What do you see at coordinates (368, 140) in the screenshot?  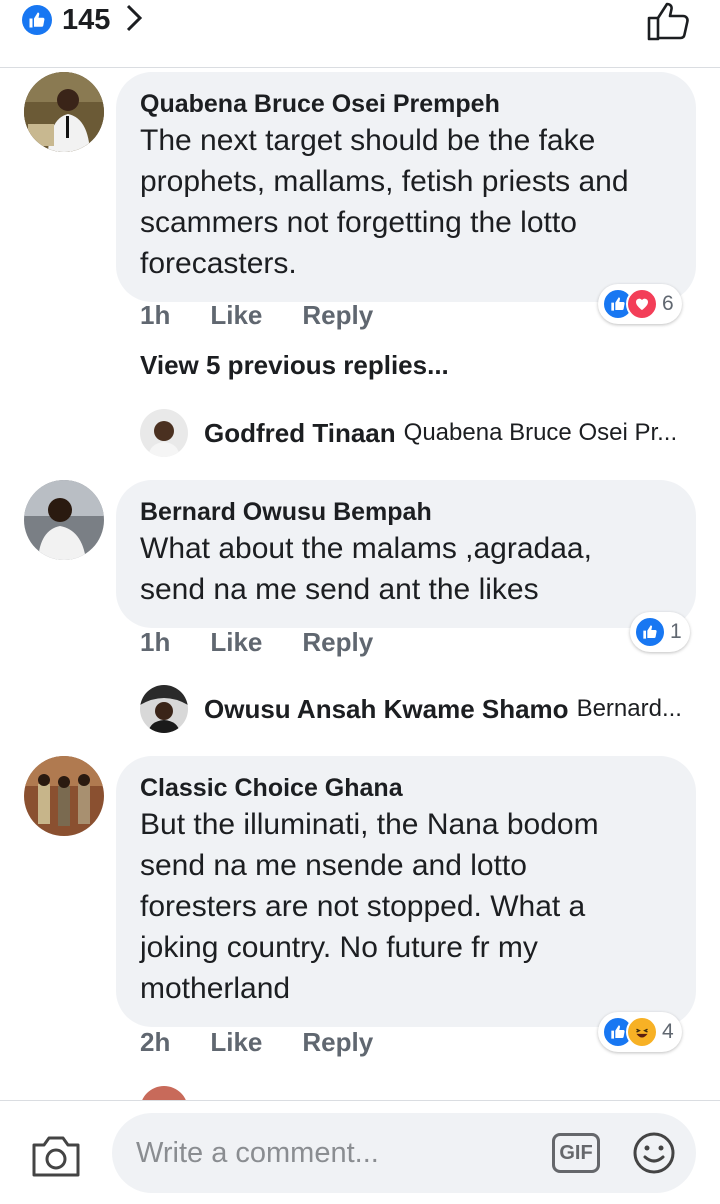 I see `comment-text-line: The next target should be the fake` at bounding box center [368, 140].